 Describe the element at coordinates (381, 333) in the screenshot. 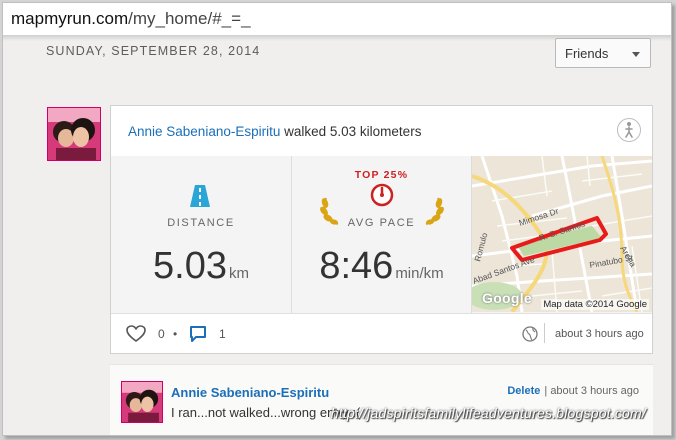

I see `activity-footer: 0 • 1 about 3 hours ago` at that location.